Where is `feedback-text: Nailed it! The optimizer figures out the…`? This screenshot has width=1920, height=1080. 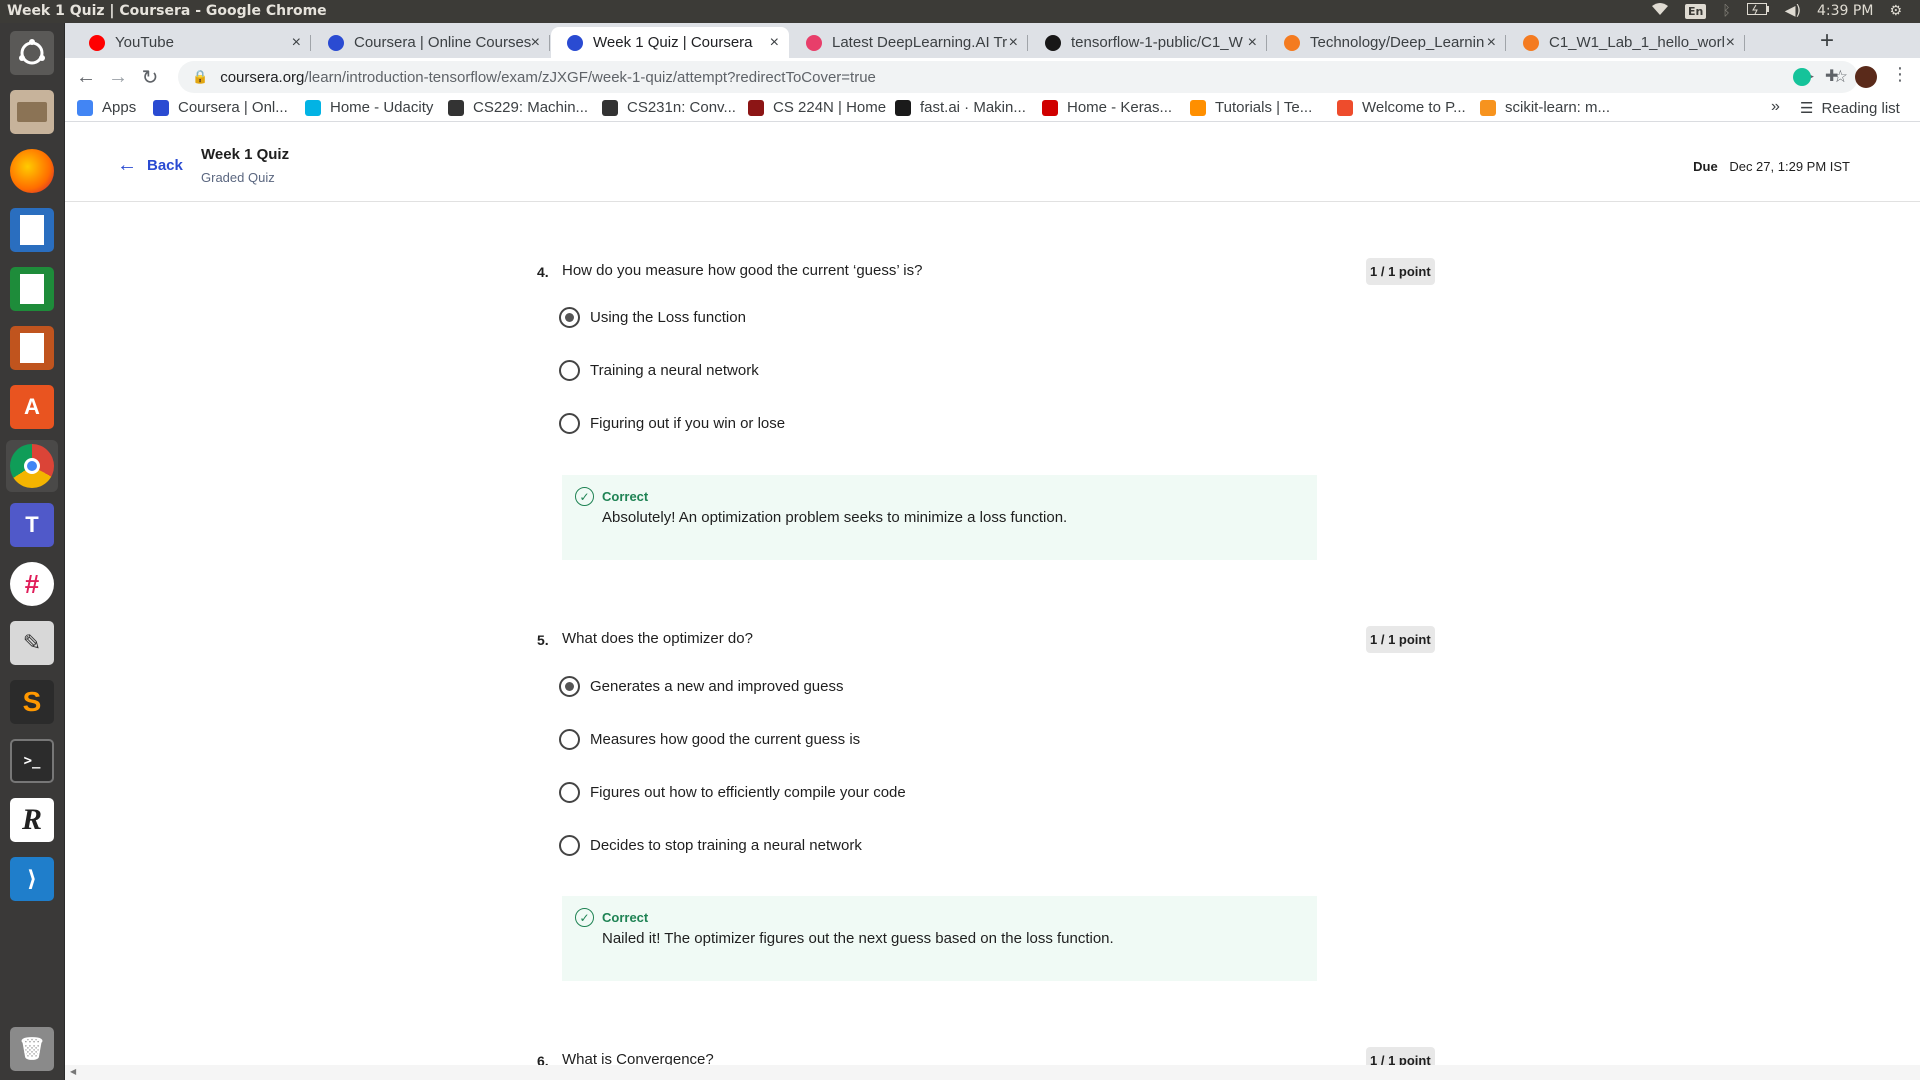
feedback-text: Nailed it! The optimizer figures out the… is located at coordinates (858, 938).